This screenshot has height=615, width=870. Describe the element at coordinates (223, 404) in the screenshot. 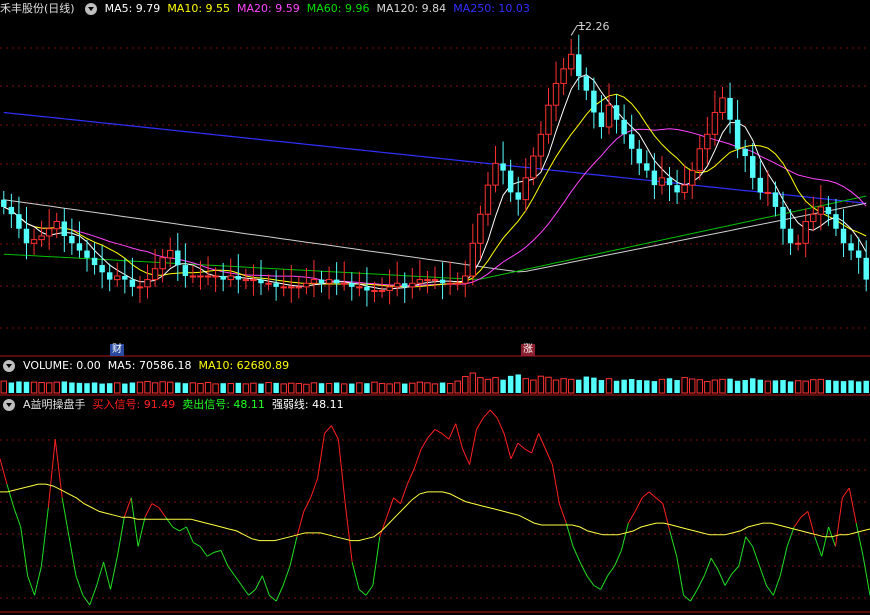

I see `indicator-label-1: 卖出信号: 48.11` at that location.